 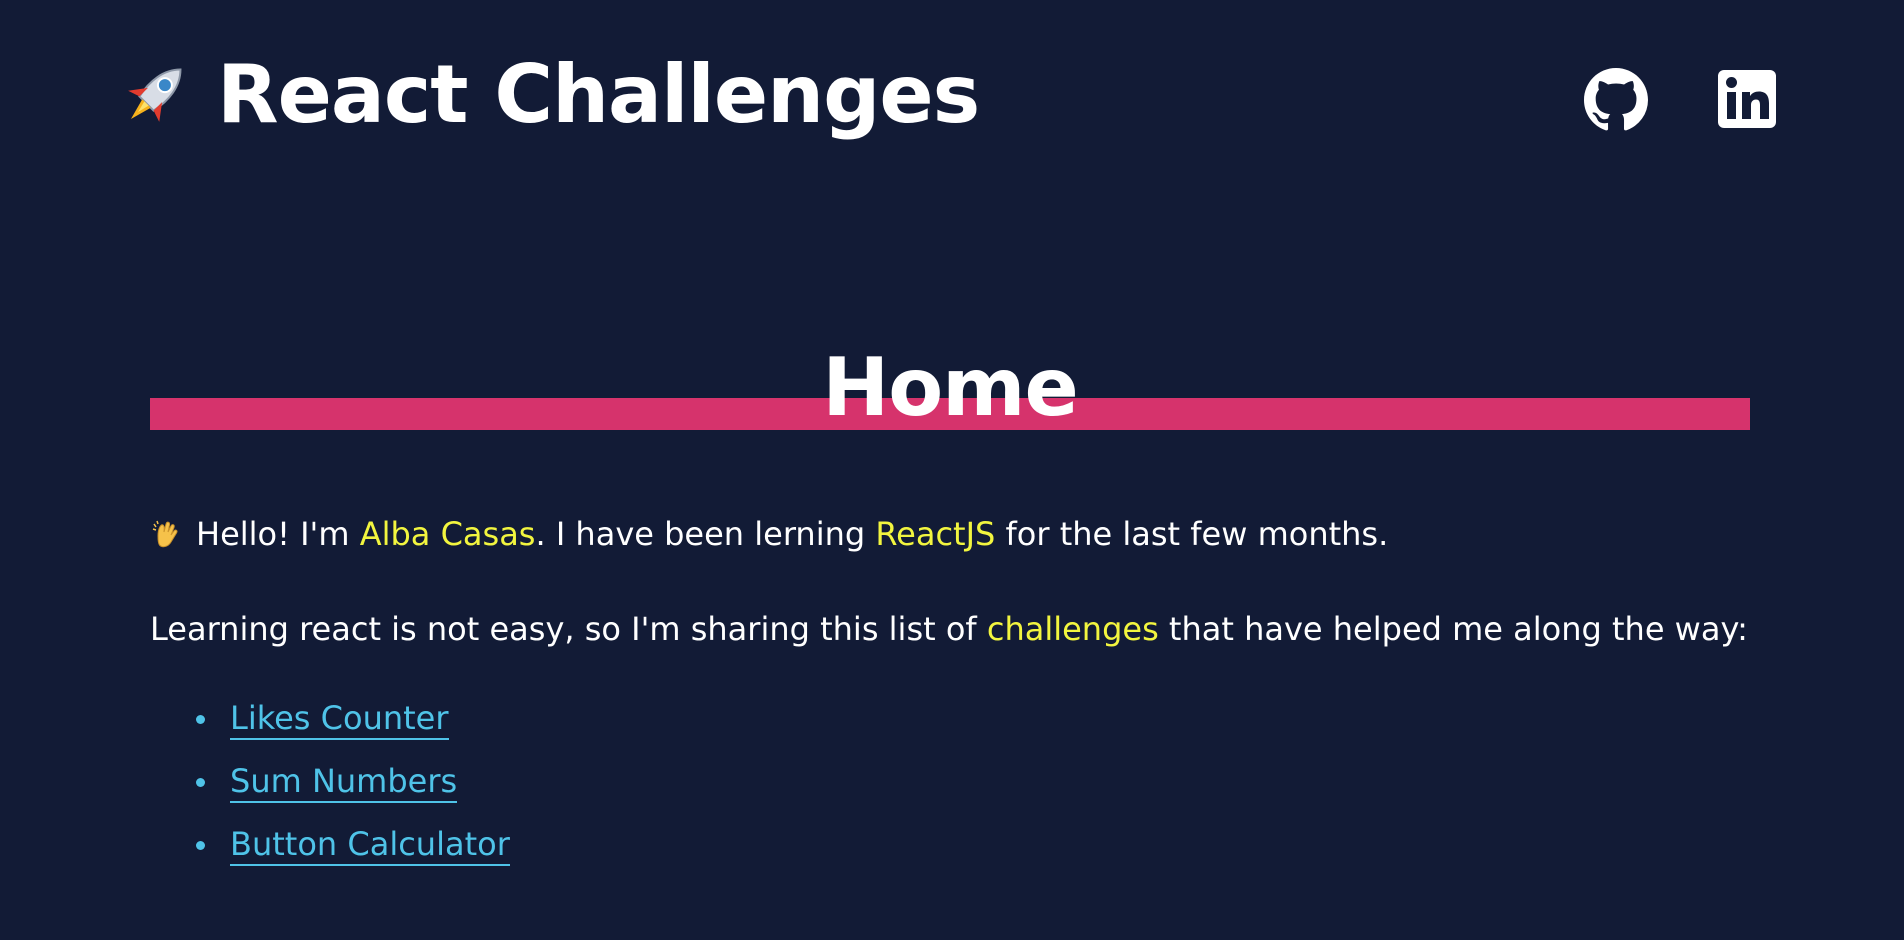 I want to click on list-item: Likes Counter, so click(x=330, y=725).